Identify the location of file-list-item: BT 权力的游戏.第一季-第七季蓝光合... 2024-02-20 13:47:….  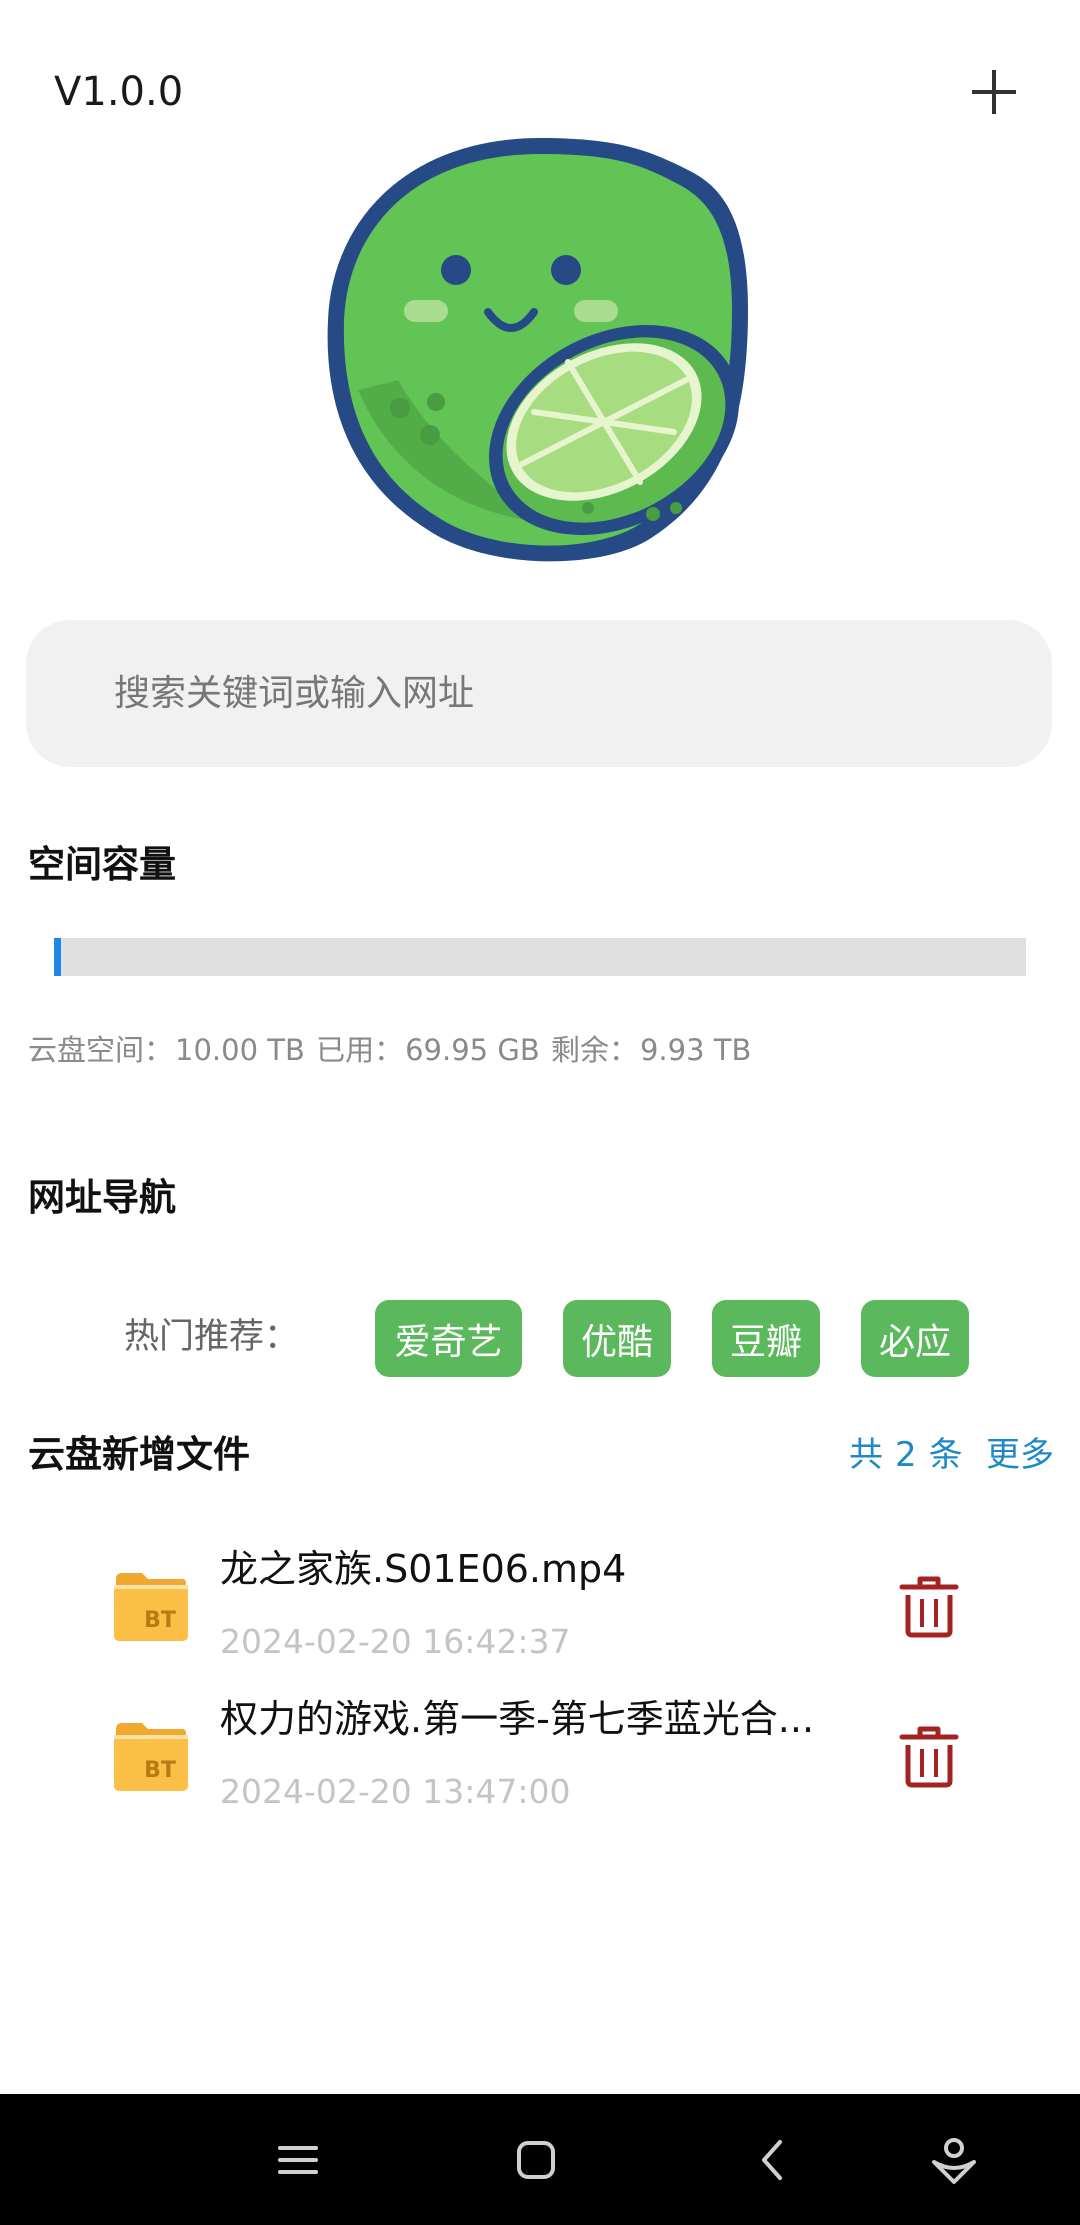
(540, 1755).